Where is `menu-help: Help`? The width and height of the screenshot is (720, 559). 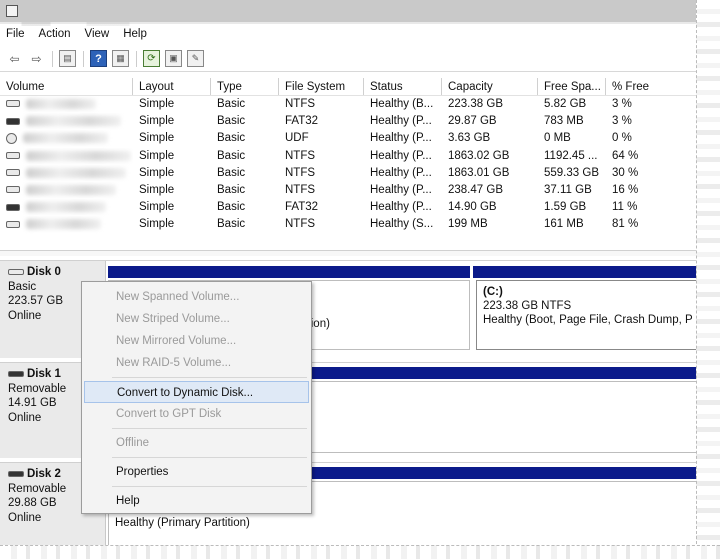 menu-help: Help is located at coordinates (135, 34).